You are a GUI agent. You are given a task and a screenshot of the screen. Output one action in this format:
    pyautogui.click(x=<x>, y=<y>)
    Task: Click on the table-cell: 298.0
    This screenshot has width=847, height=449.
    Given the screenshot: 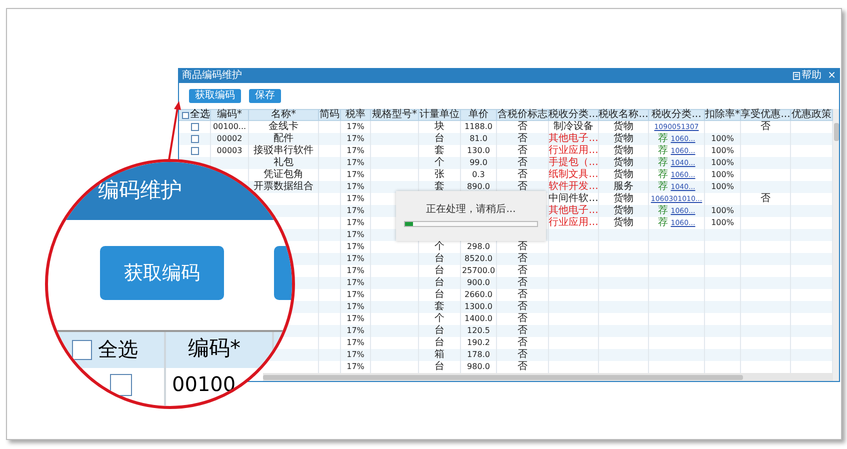 What is the action you would take?
    pyautogui.click(x=478, y=247)
    